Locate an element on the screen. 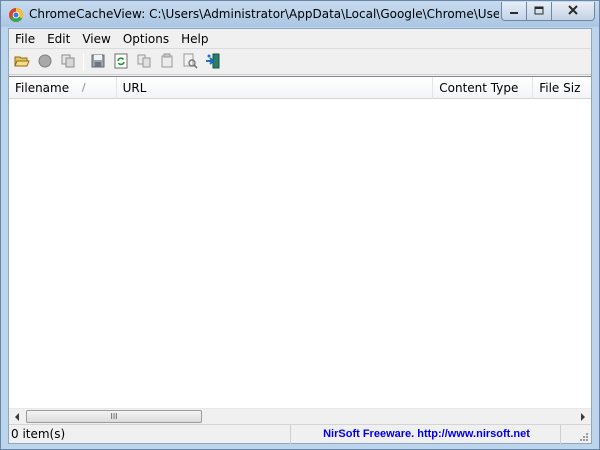 The width and height of the screenshot is (600, 450). minimize-button is located at coordinates (514, 11).